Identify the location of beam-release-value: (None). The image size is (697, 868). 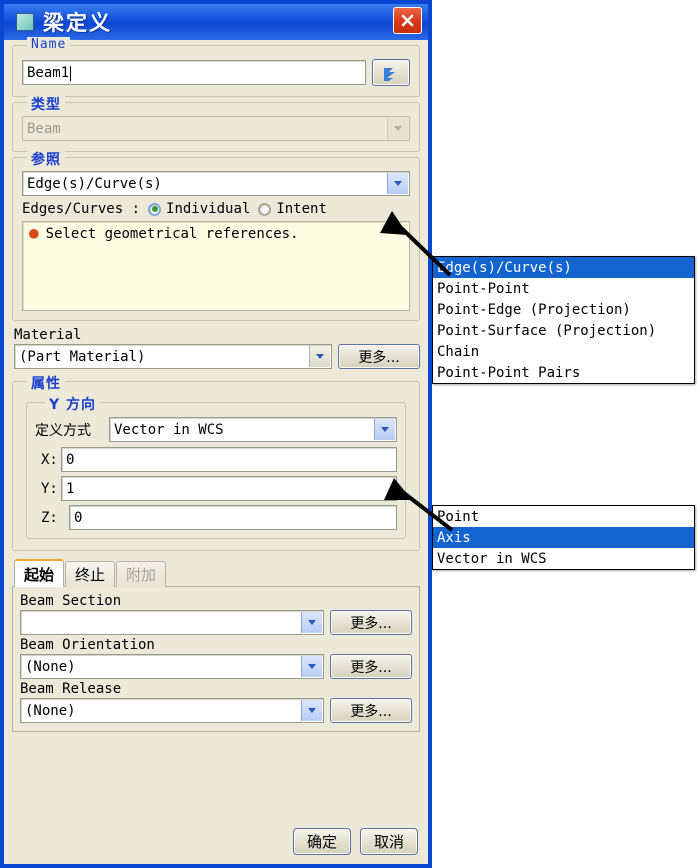
(50, 710).